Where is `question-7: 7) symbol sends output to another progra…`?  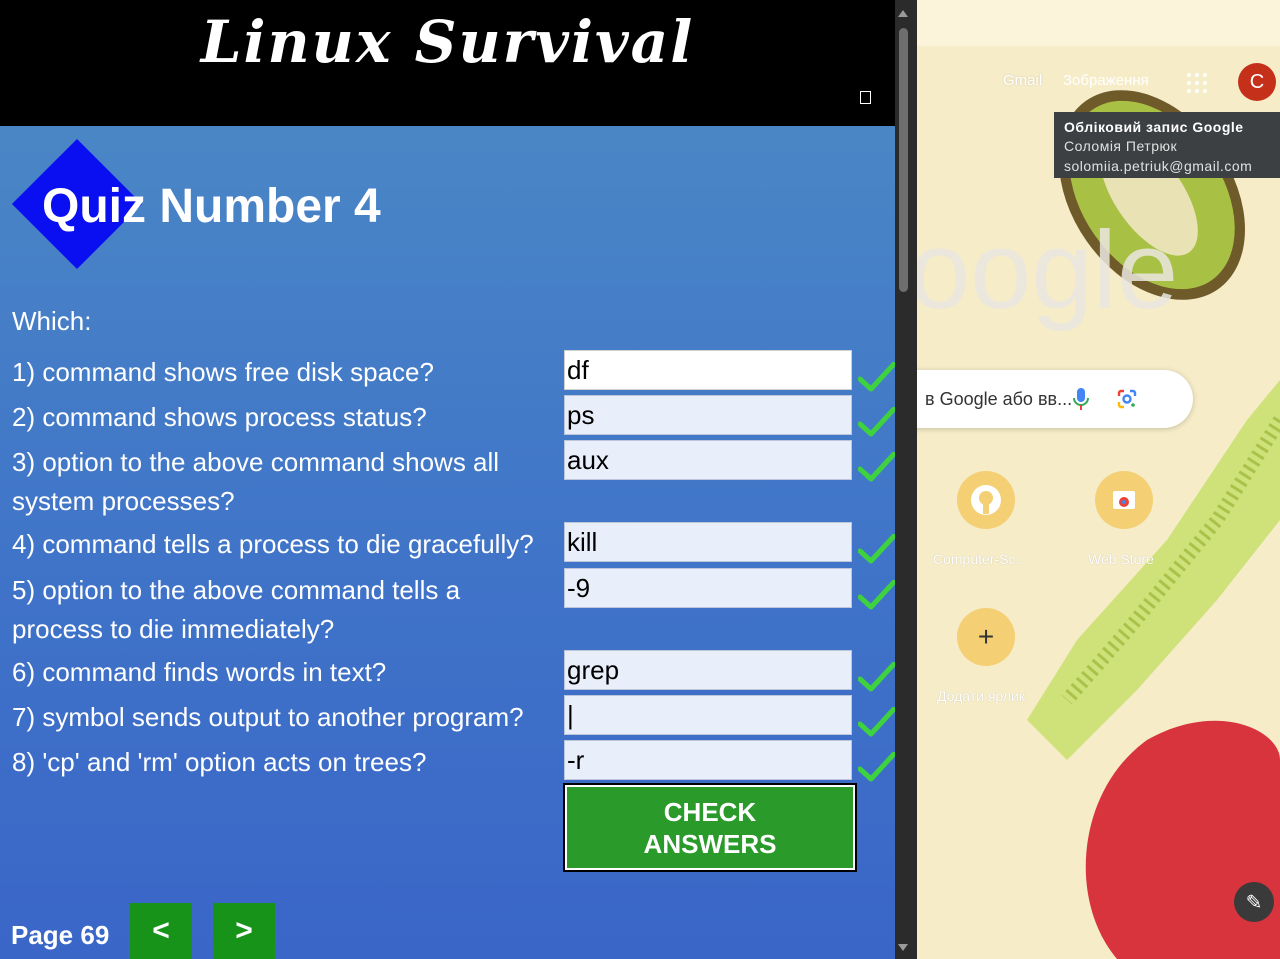 question-7: 7) symbol sends output to another progra… is located at coordinates (268, 717).